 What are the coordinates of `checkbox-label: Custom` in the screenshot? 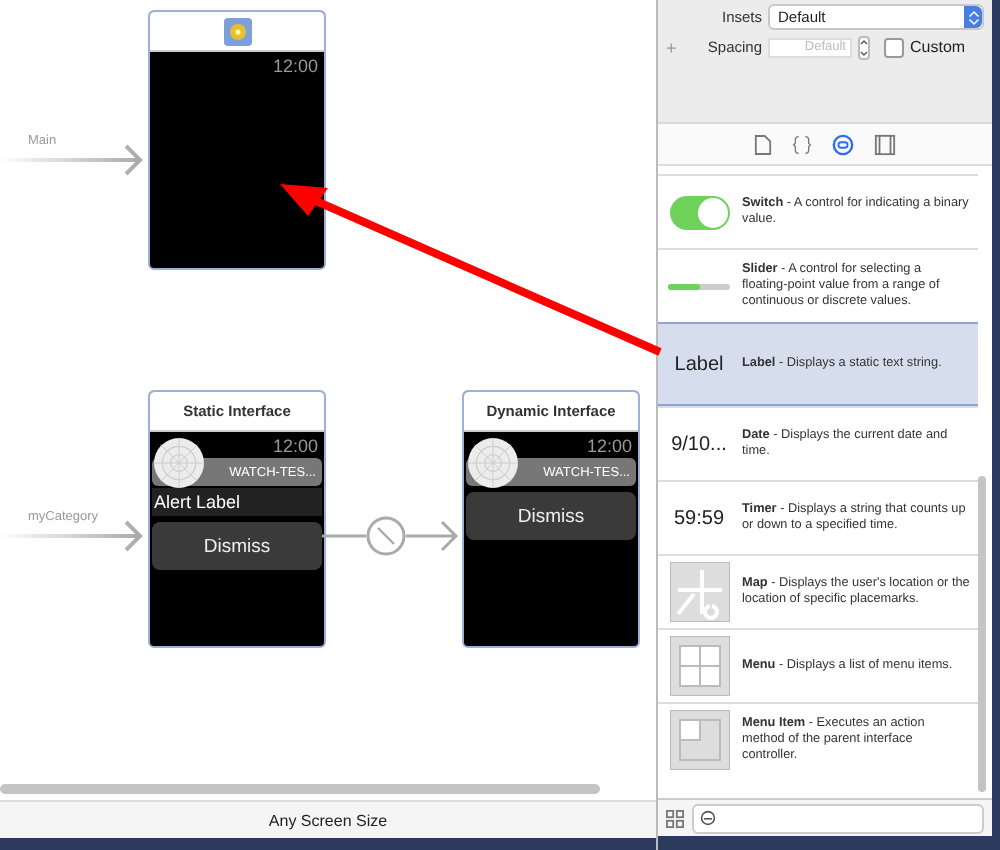 It's located at (938, 47).